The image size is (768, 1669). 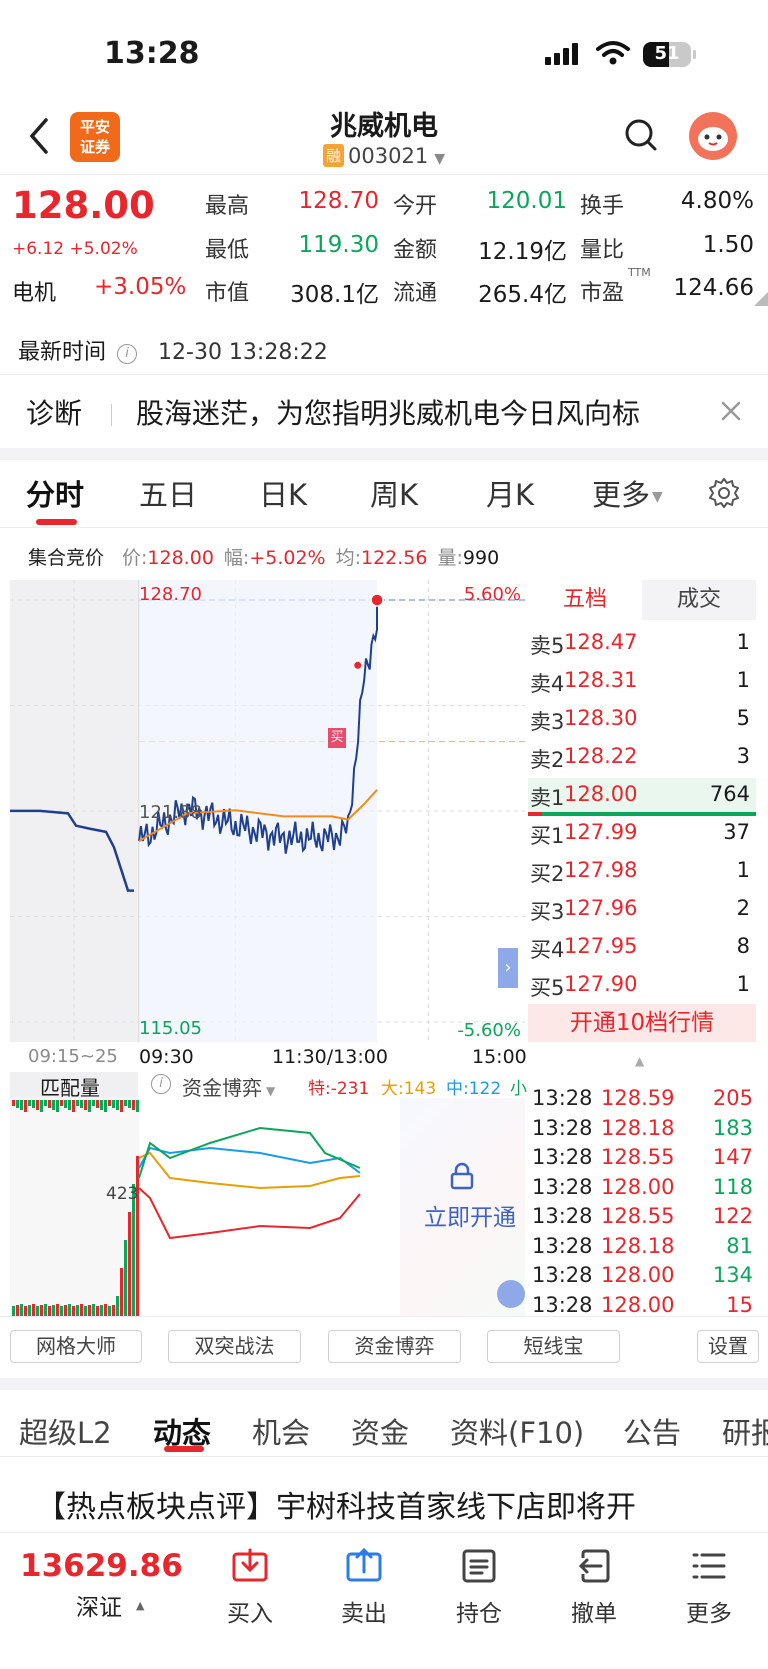 I want to click on fund-zhong: 中:122, so click(x=474, y=1089).